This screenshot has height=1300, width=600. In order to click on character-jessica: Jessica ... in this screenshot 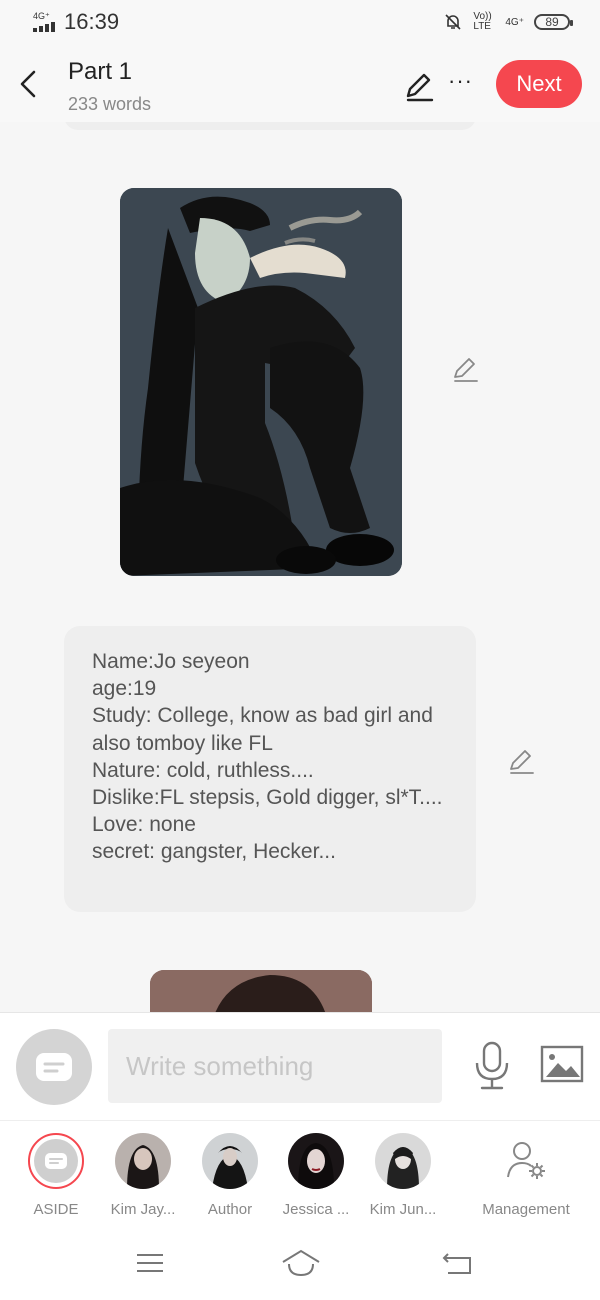, I will do `click(316, 1175)`.